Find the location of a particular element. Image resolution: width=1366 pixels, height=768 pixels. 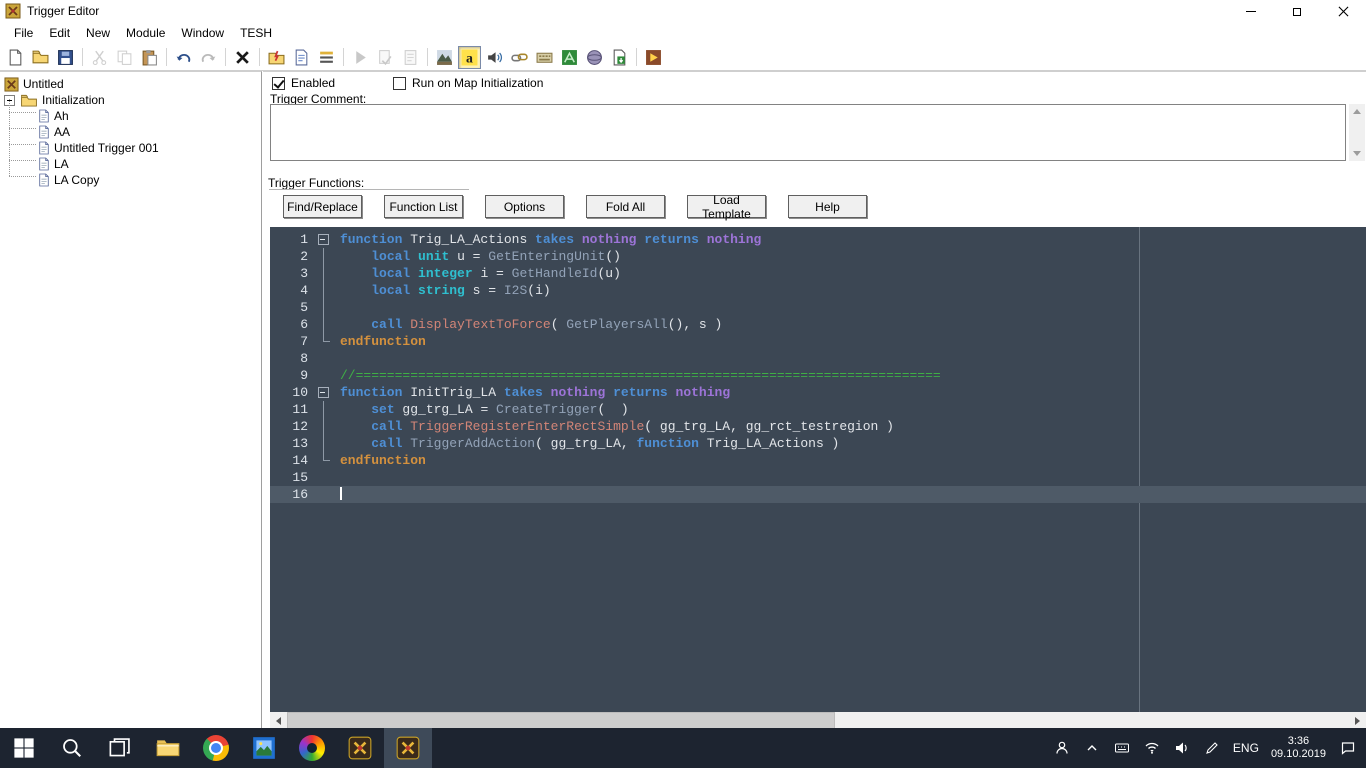

tree-item-la: LA is located at coordinates (130, 164).